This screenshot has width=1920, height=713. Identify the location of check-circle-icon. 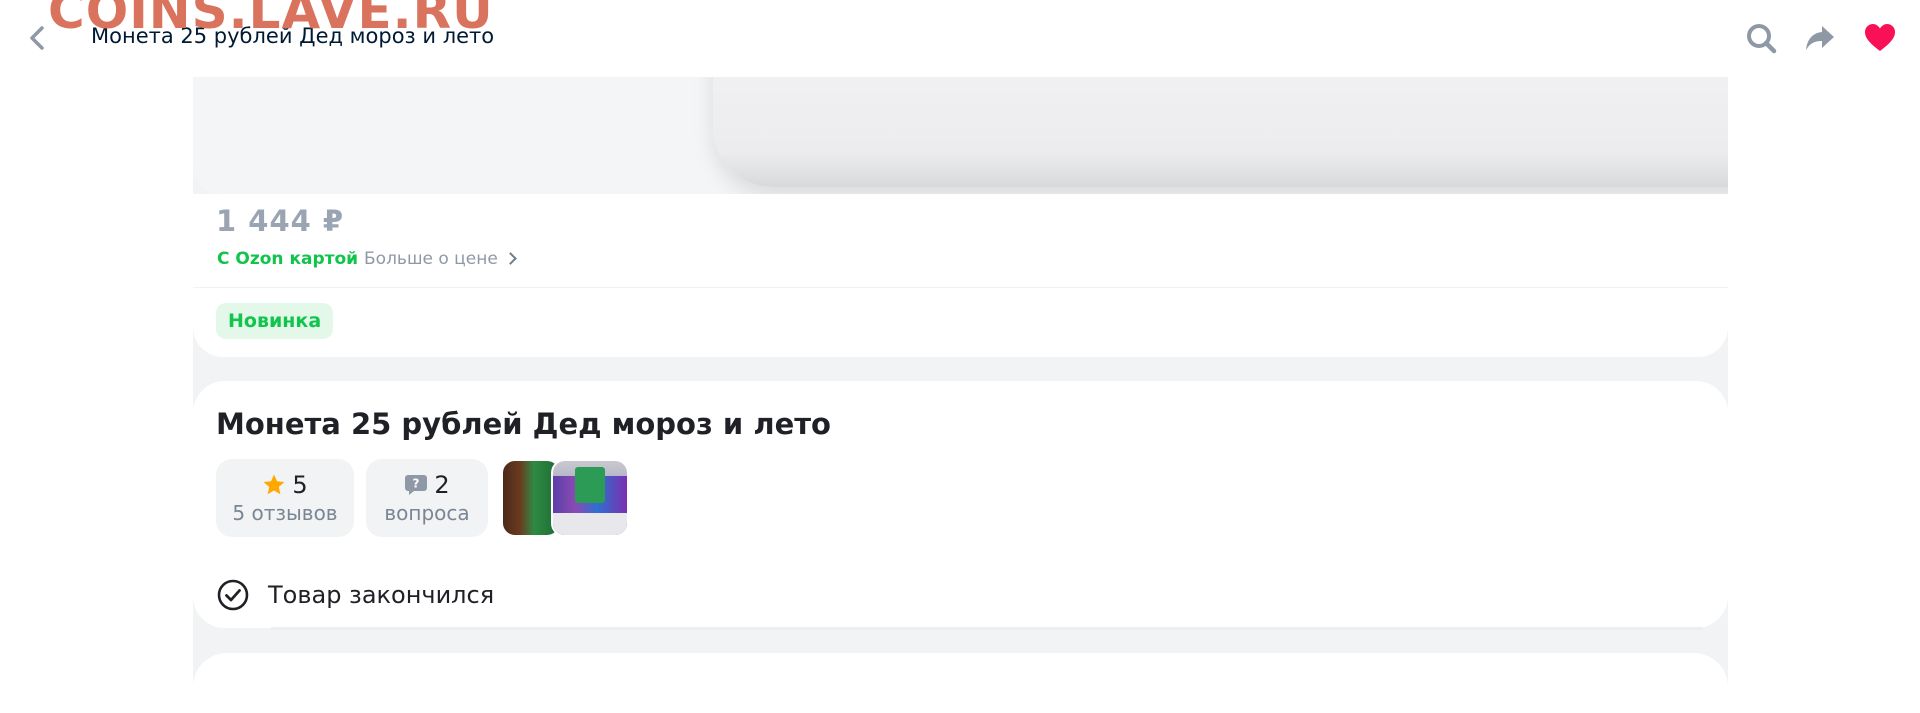
(233, 595).